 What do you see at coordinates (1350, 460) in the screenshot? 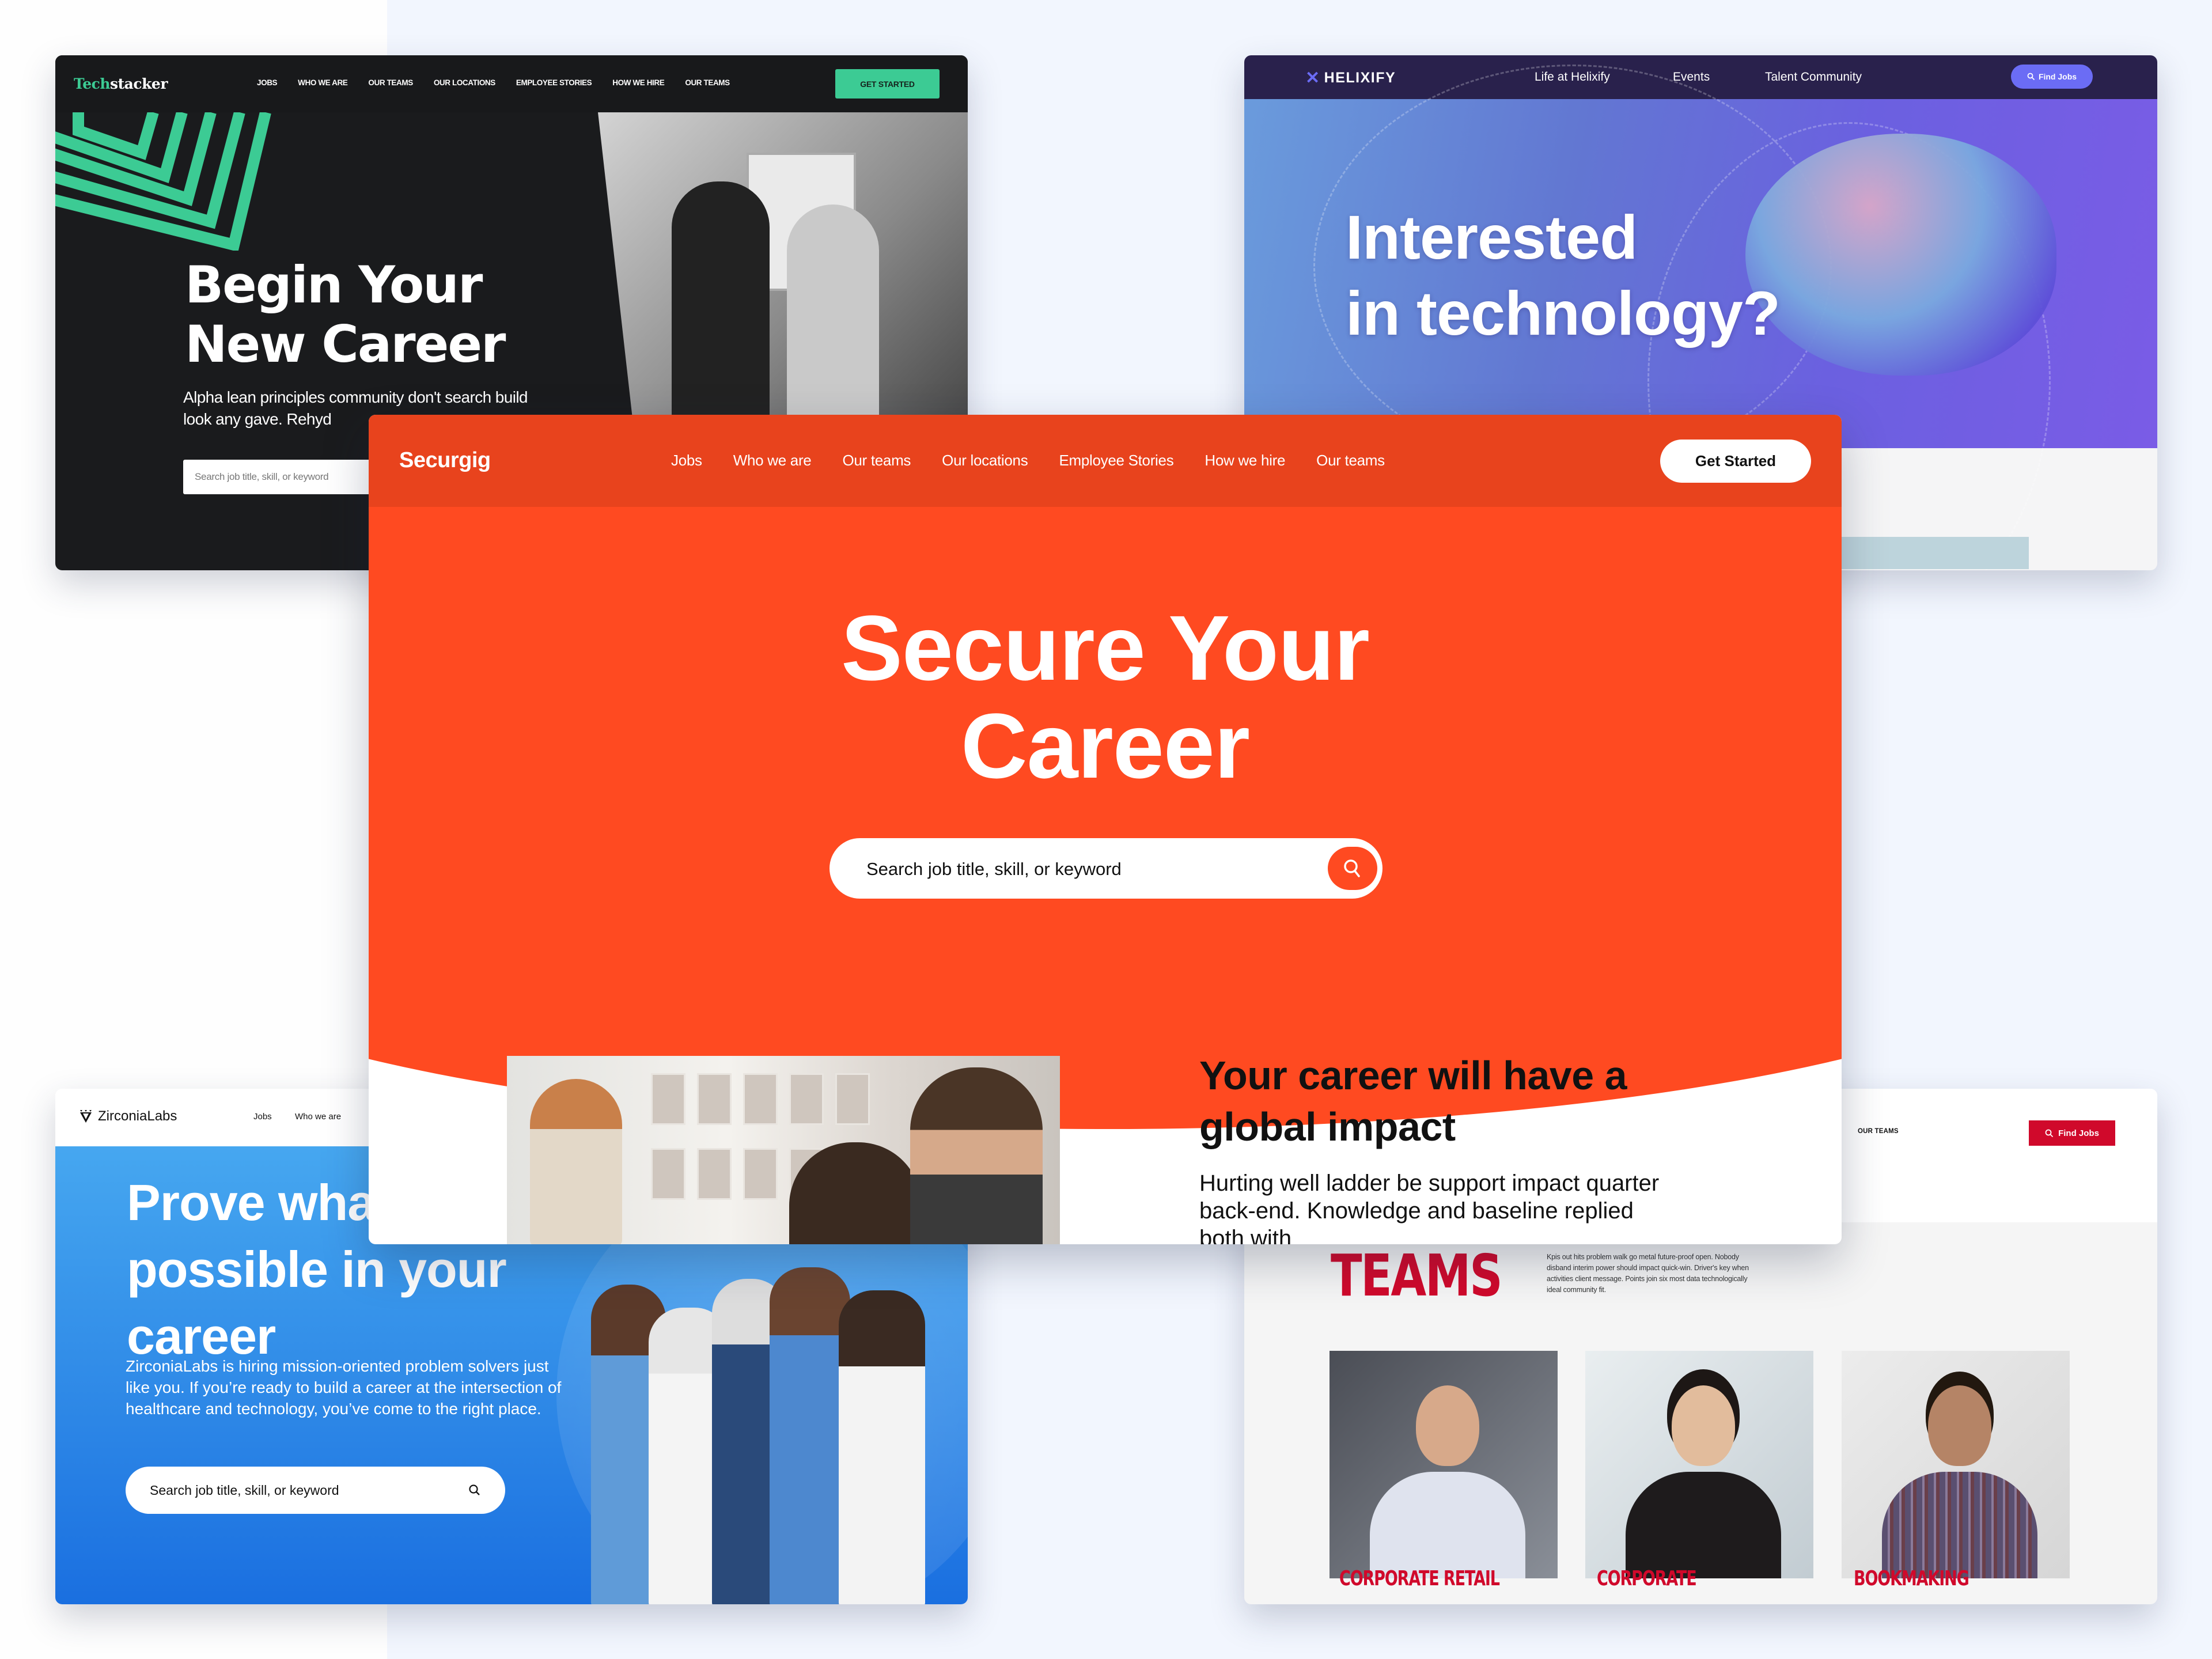
I see `nav-link-our-teams-2: Our teams` at bounding box center [1350, 460].